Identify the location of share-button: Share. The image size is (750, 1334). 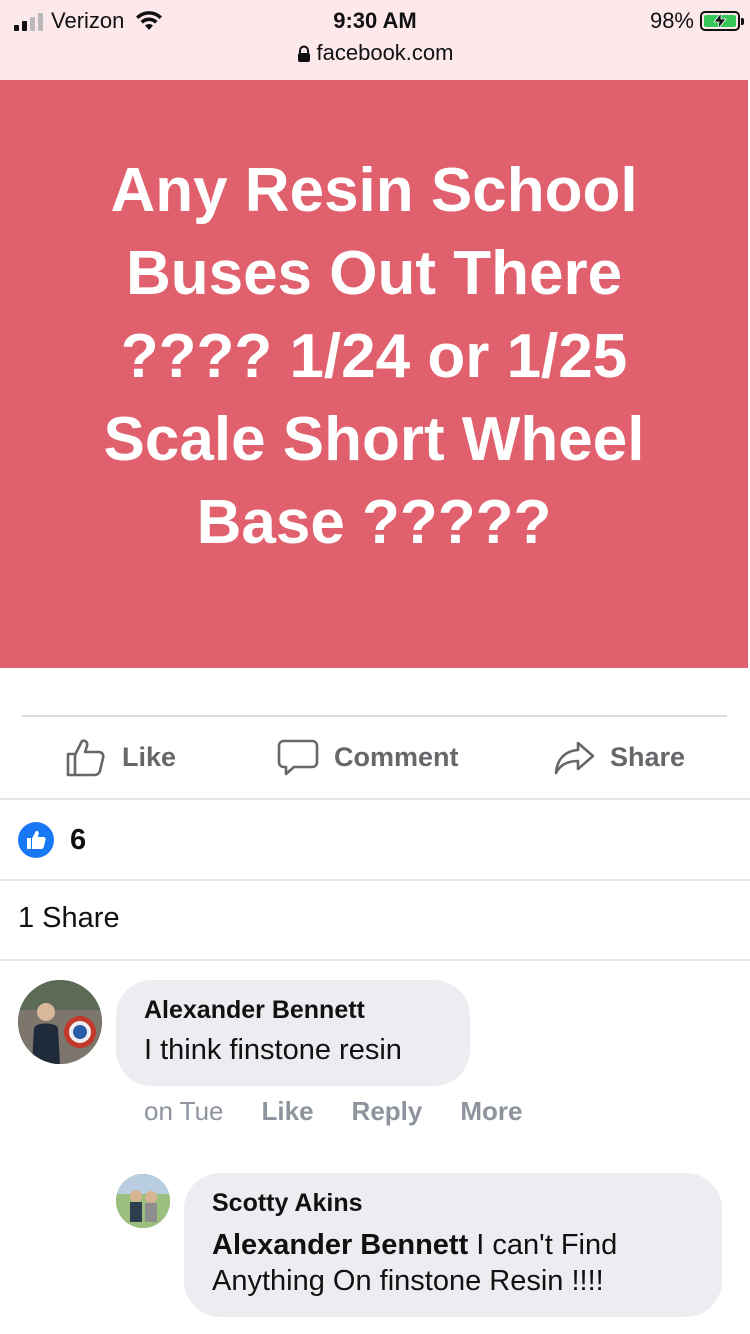
(618, 757).